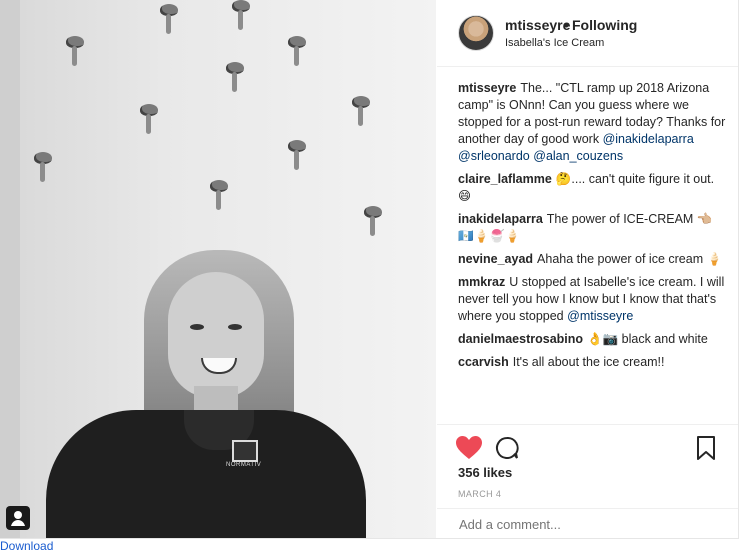  I want to click on add-comment-input, so click(589, 524).